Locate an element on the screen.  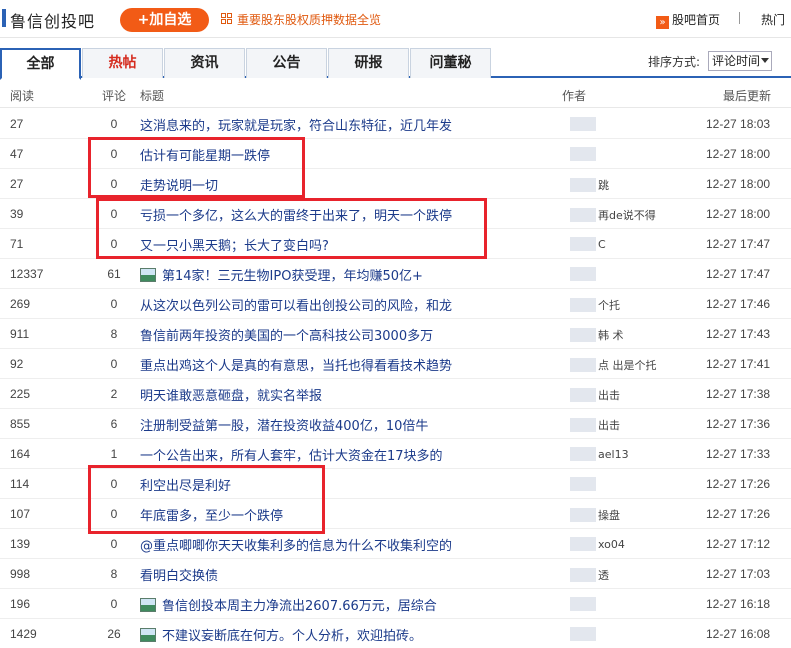
read-count: 39 is located at coordinates (17, 214).